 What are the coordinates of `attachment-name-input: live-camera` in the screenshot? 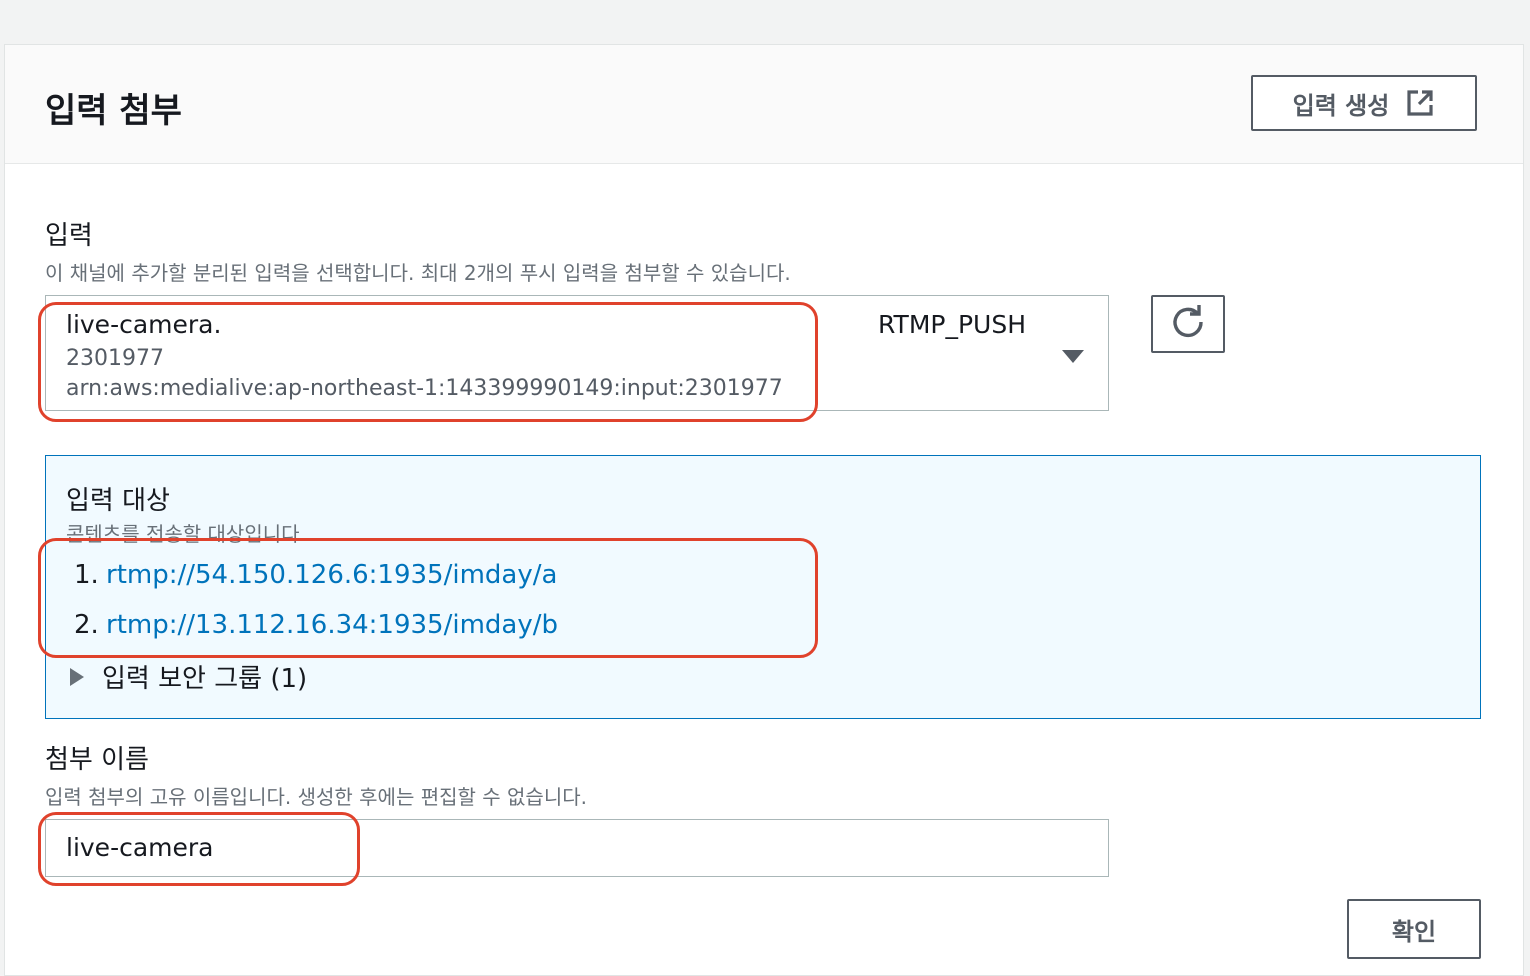 It's located at (577, 848).